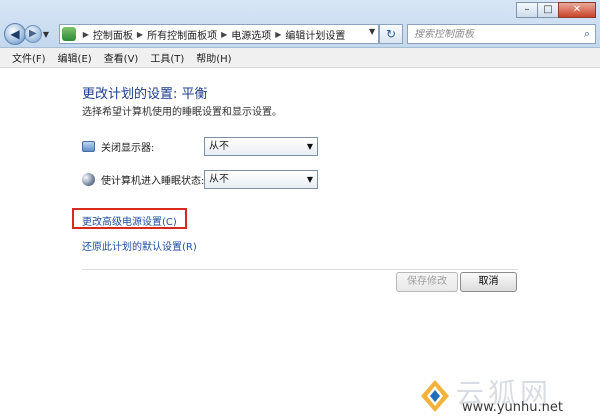  What do you see at coordinates (300, 58) in the screenshot?
I see `menu-bar: 文件(F) 编辑(E) 查看(V) 工具(T) 帮助(H)` at bounding box center [300, 58].